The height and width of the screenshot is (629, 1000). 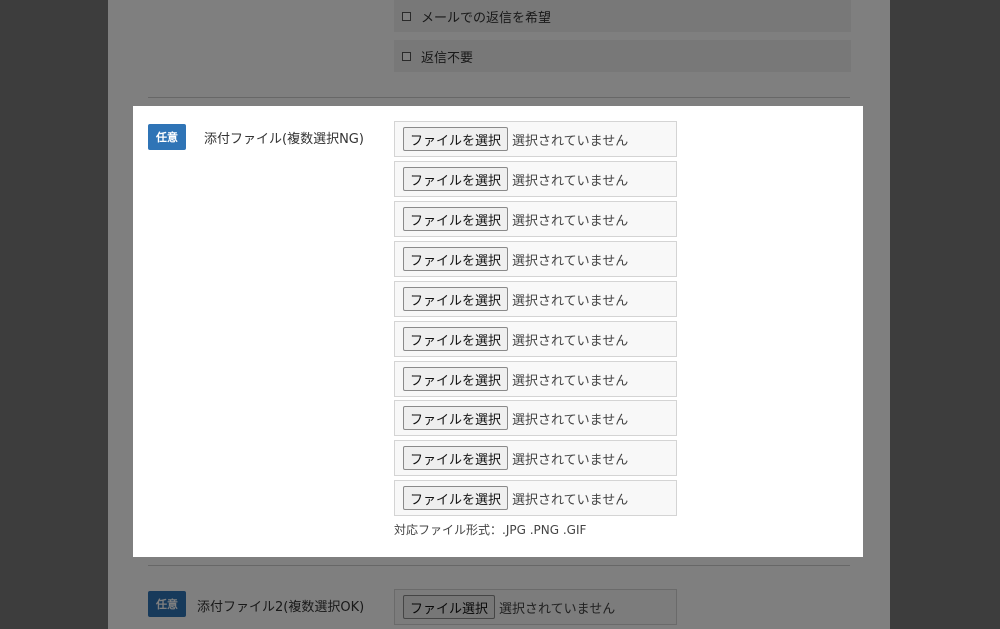 I want to click on file-input-3: ファイルを選択 選択されていません, so click(x=535, y=219).